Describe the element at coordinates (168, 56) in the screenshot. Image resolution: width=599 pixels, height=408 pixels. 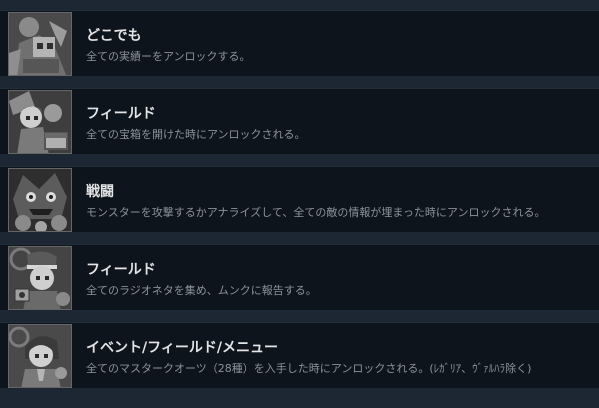
I see `achievement-description: 全ての実績ーをアンロックする。` at that location.